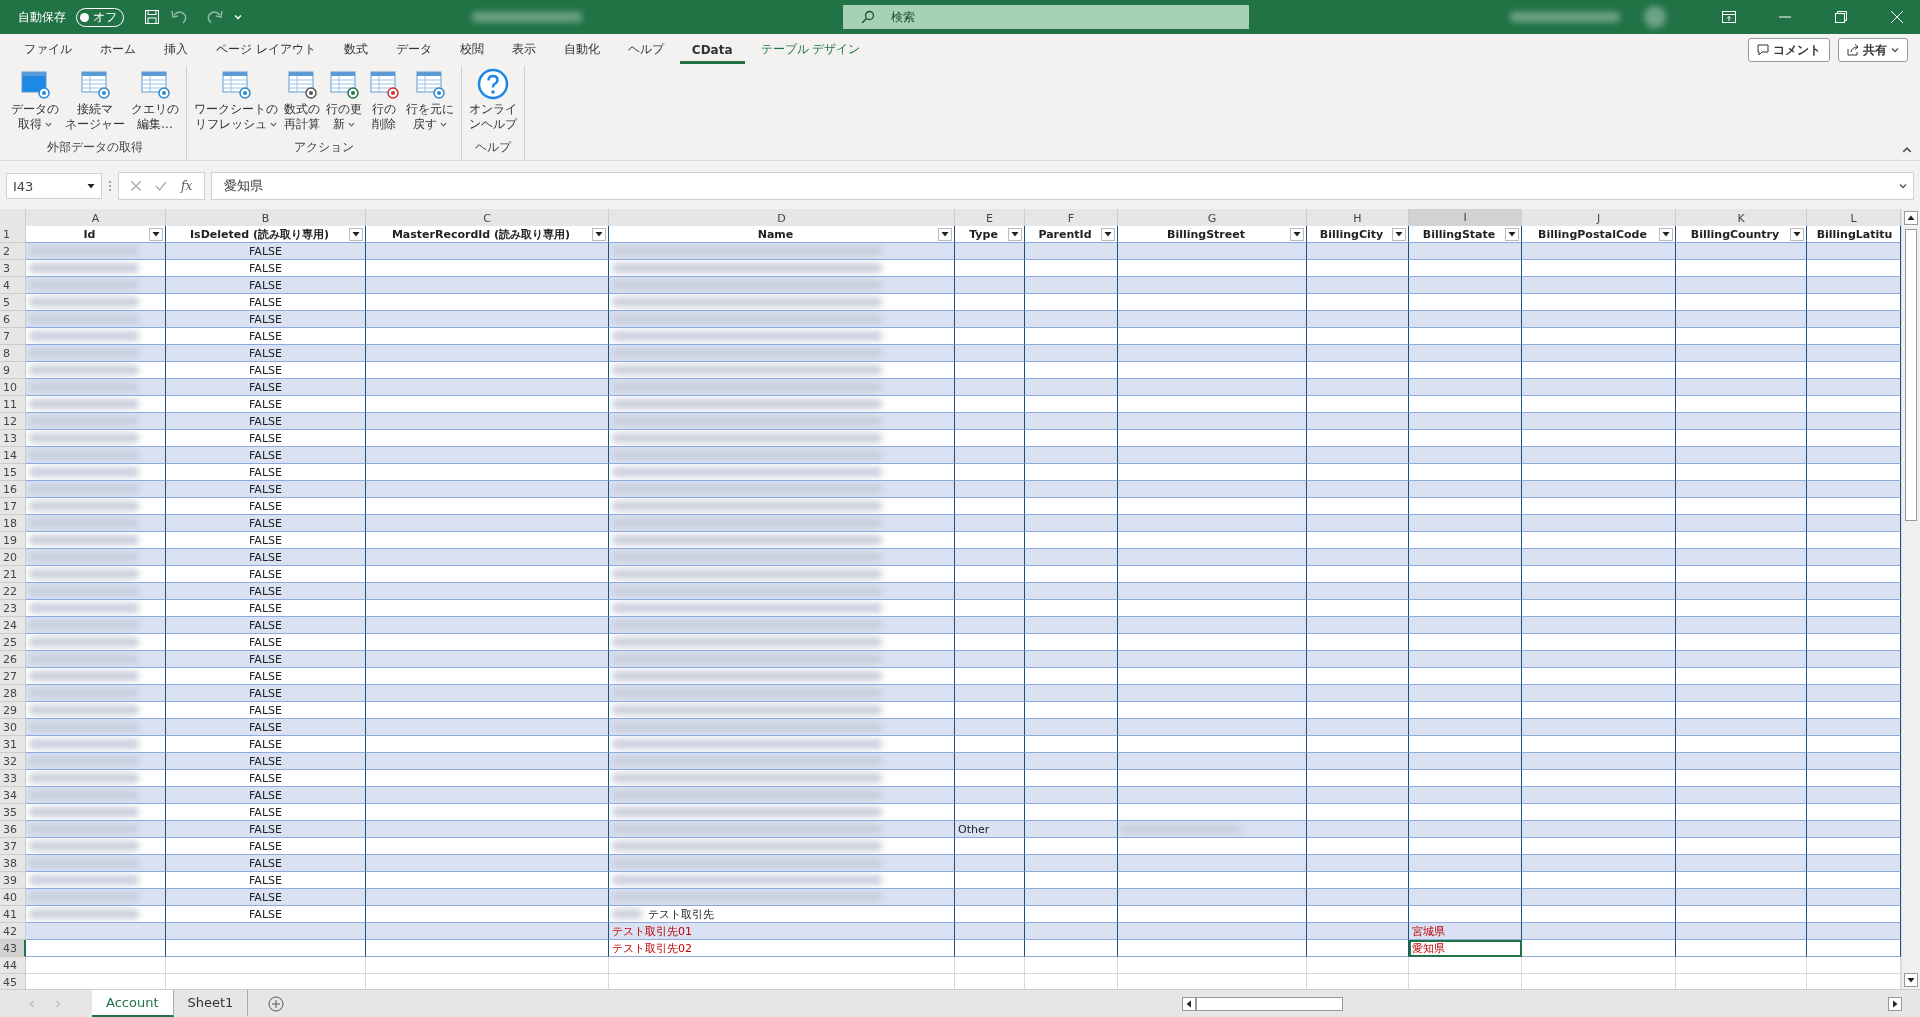  What do you see at coordinates (35, 102) in the screenshot?
I see `ribbon-button: データの 取得` at bounding box center [35, 102].